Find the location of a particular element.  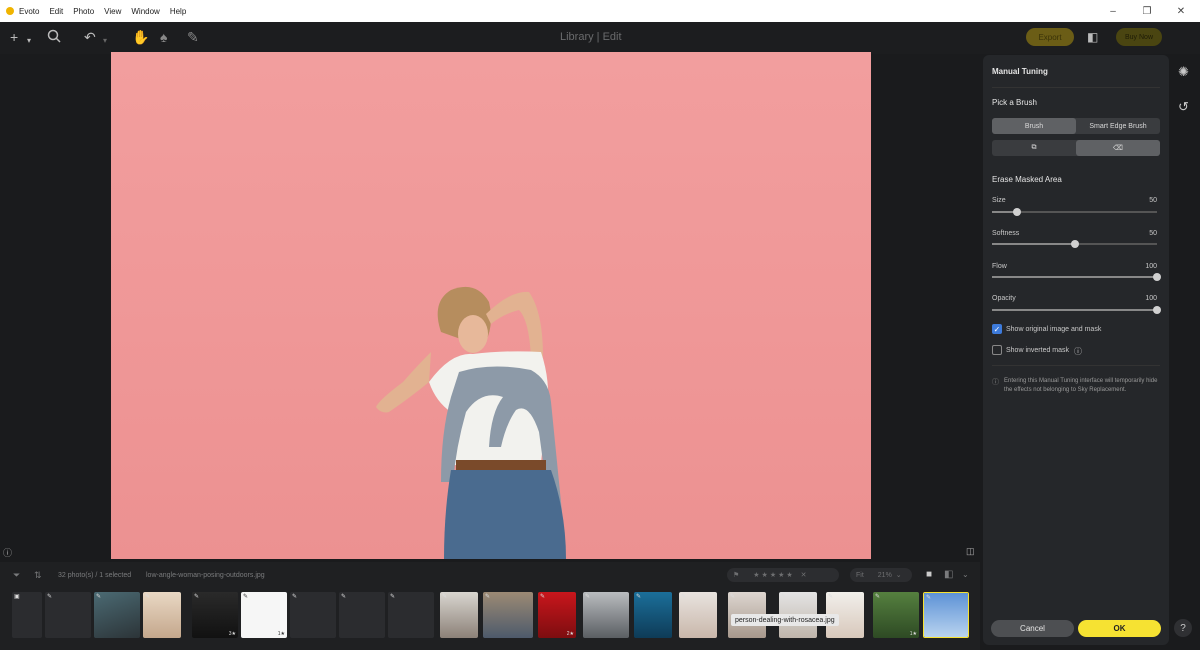

opacity-label: Opacity is located at coordinates (1004, 298).